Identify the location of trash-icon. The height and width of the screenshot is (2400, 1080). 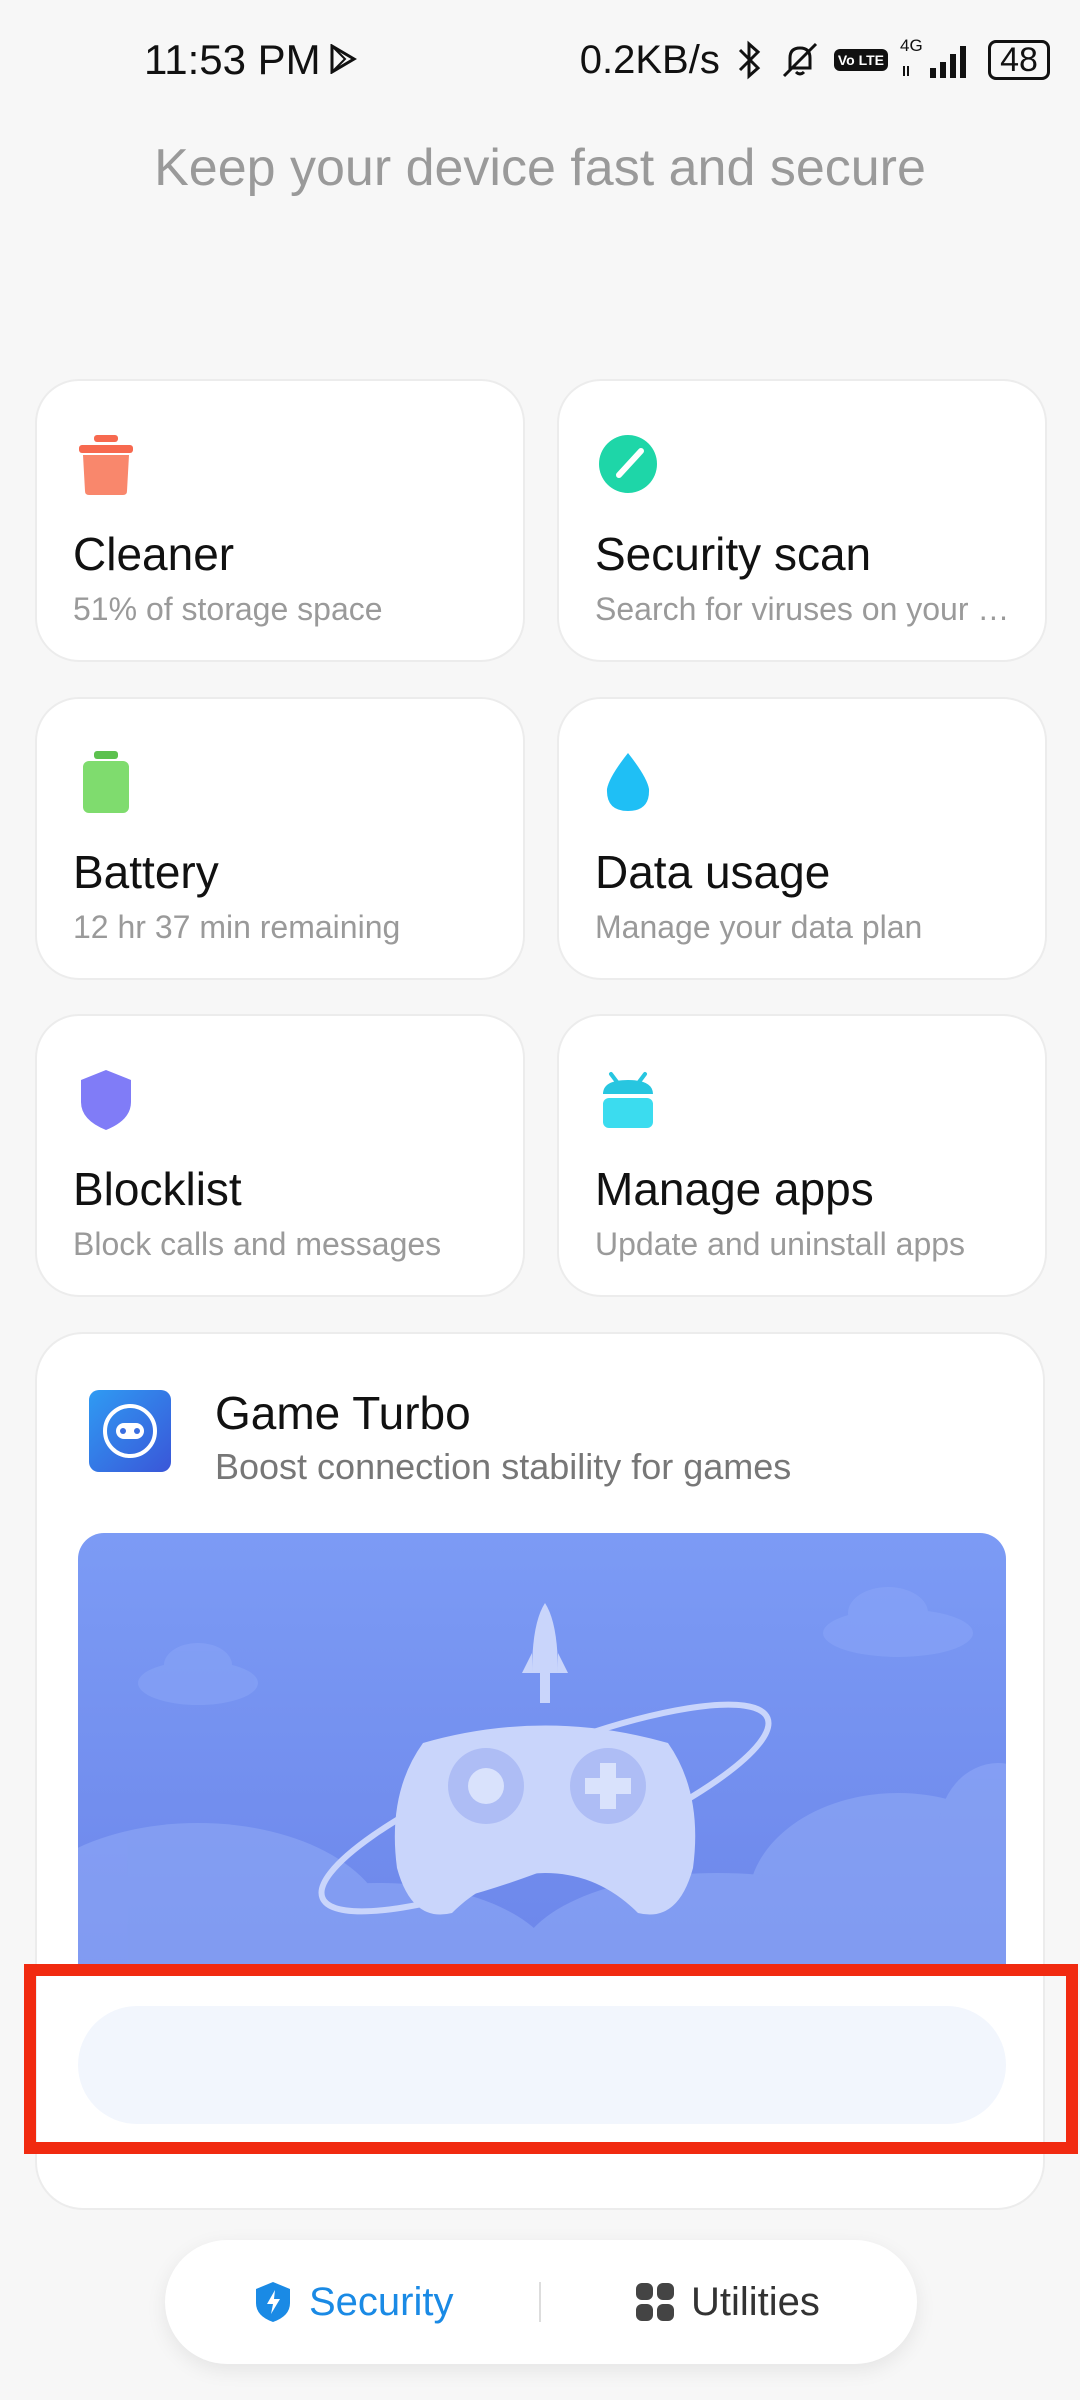
(106, 465).